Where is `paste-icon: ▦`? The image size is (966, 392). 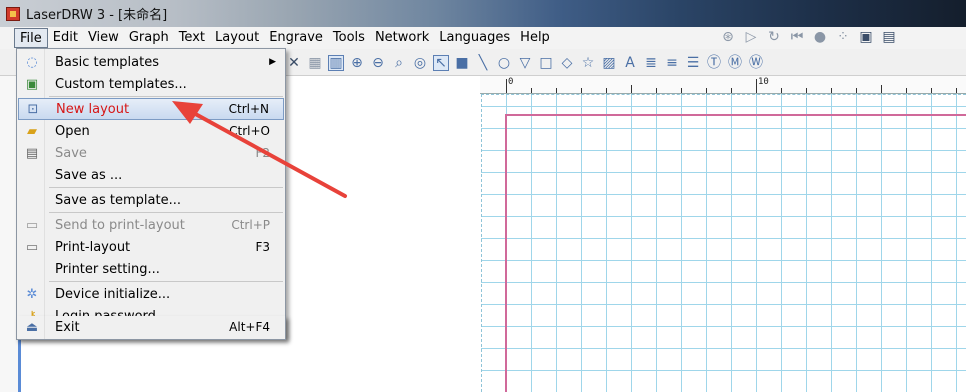
paste-icon: ▦ is located at coordinates (315, 63).